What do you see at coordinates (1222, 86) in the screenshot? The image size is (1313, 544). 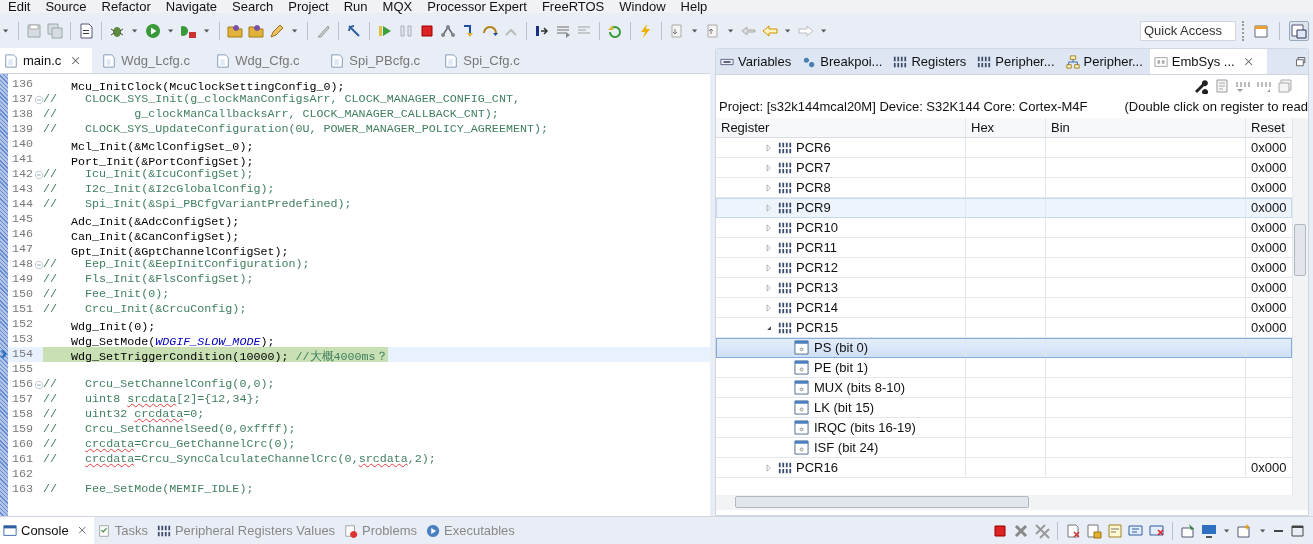 I see `document-icon` at bounding box center [1222, 86].